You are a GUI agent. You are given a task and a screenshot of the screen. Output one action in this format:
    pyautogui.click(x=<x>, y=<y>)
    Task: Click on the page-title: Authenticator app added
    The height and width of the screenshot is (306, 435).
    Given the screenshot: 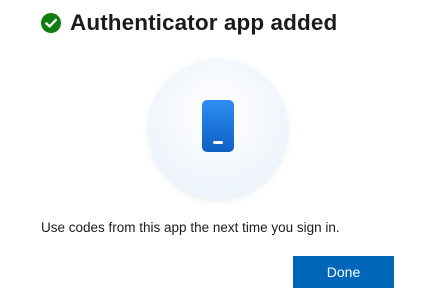 What is the action you would take?
    pyautogui.click(x=204, y=22)
    